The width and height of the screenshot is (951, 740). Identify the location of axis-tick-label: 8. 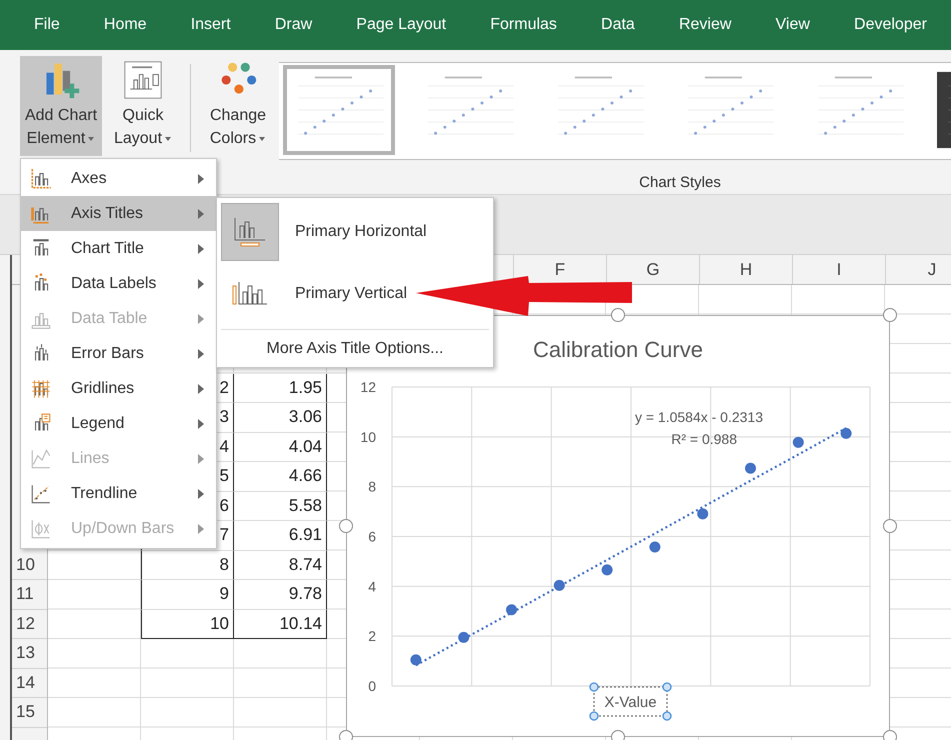
(372, 486).